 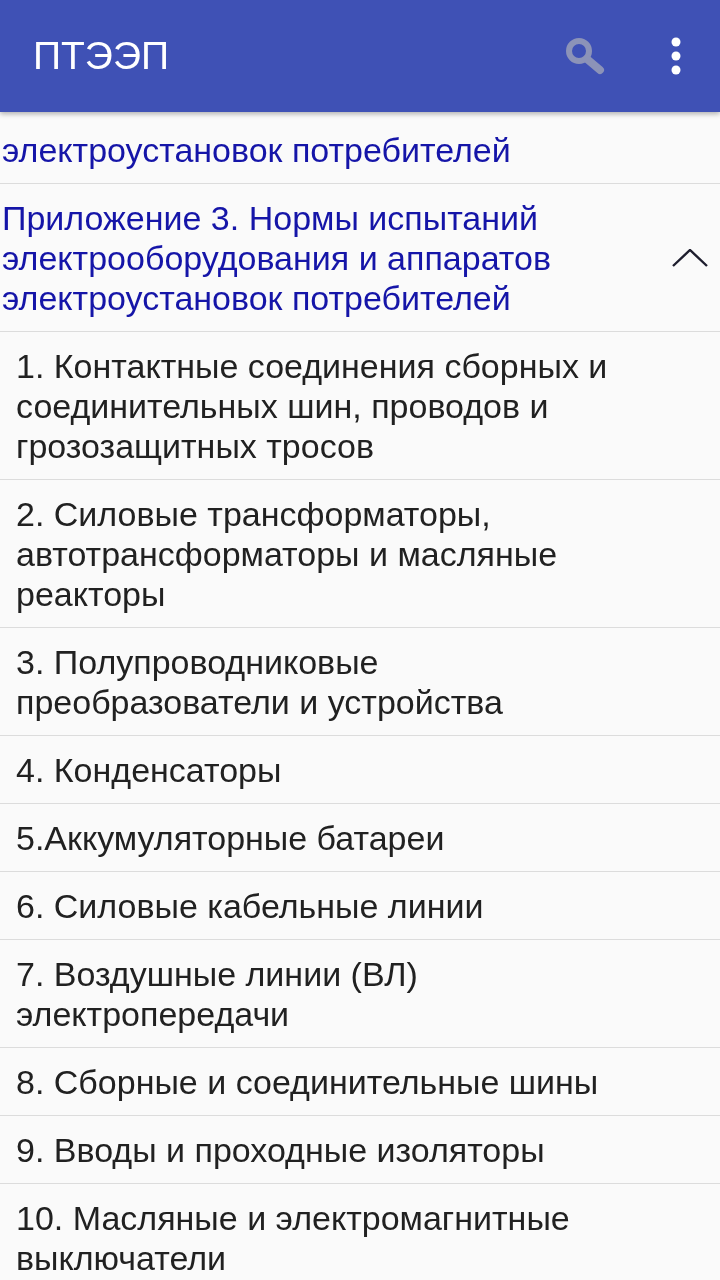 I want to click on group-header: Приложение 3. Нормы испытаний электрооборудования и аппаратов электроустановок потребителей, so click(x=360, y=258).